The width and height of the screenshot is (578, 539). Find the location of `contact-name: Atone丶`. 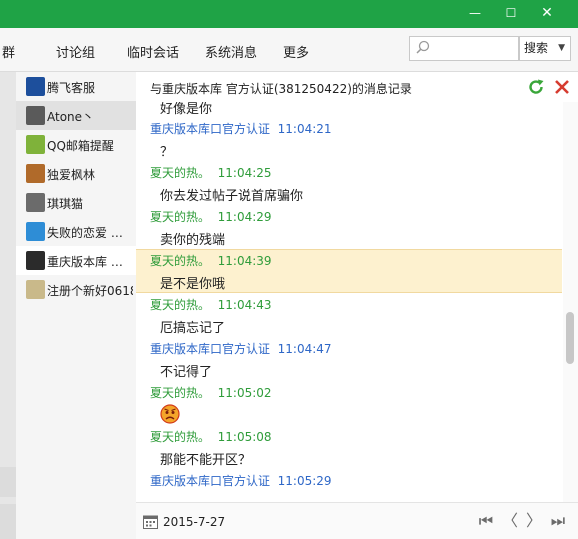

contact-name: Atone丶 is located at coordinates (71, 117).